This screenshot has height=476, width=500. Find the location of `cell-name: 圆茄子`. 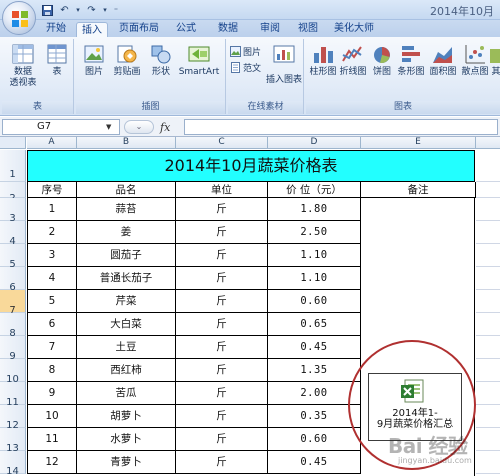

cell-name: 圆茄子 is located at coordinates (126, 255).